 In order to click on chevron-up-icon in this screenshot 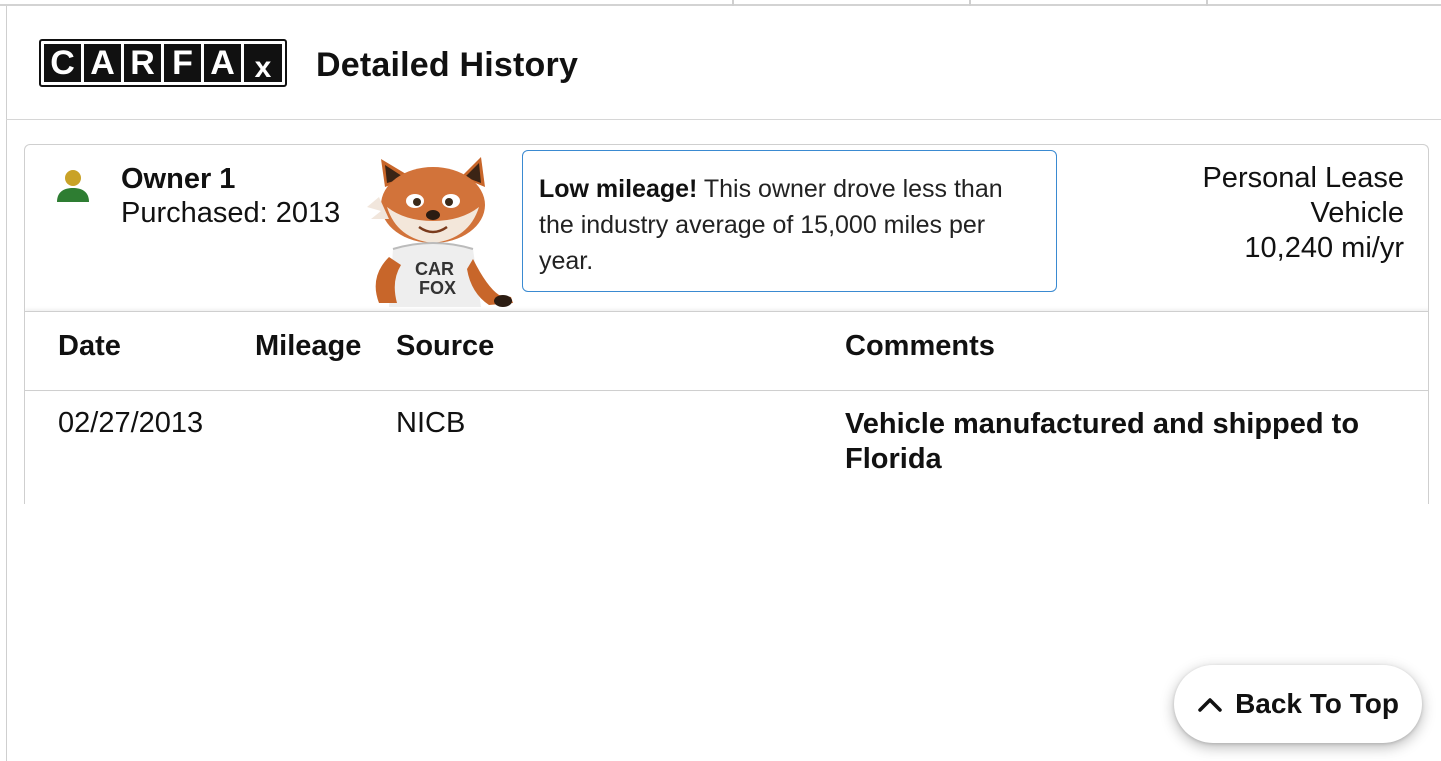, I will do `click(1210, 705)`.